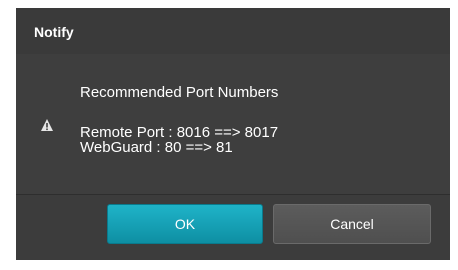  I want to click on ok-button: OK, so click(185, 224).